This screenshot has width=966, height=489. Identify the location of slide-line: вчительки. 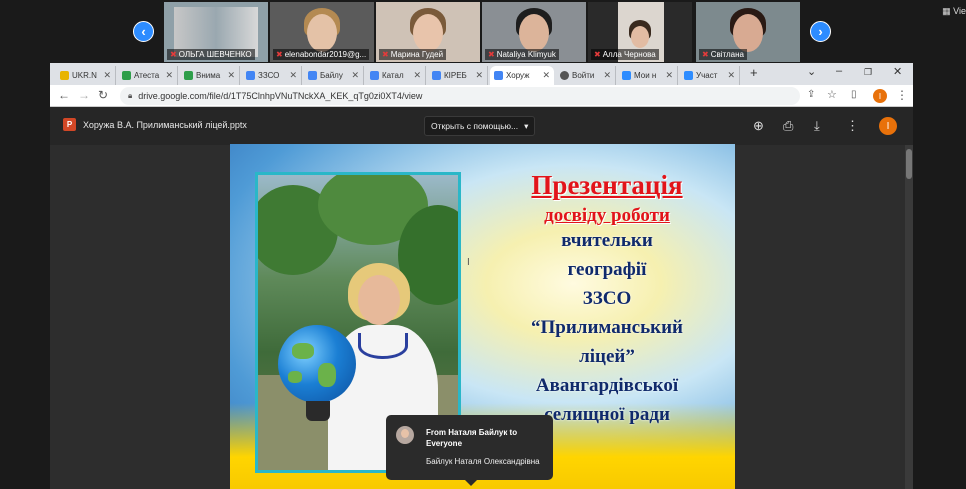
(607, 240).